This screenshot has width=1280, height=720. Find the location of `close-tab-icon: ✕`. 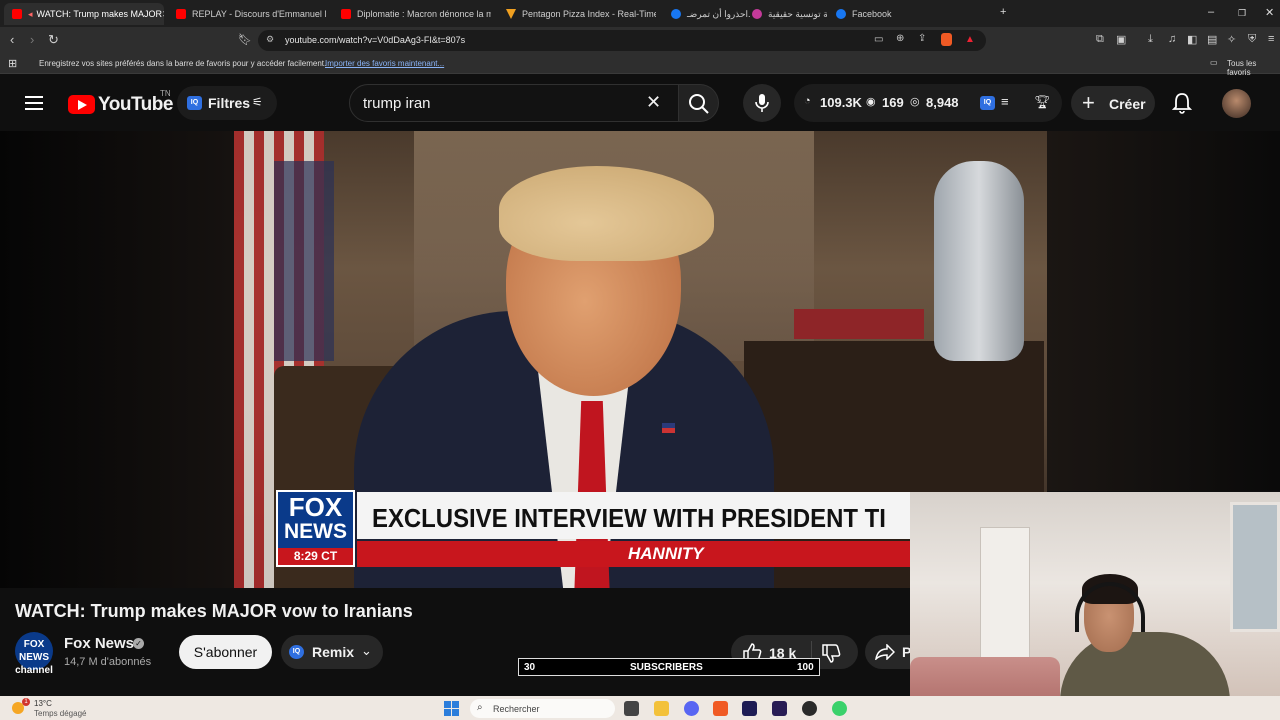

close-tab-icon: ✕ is located at coordinates (163, 14).